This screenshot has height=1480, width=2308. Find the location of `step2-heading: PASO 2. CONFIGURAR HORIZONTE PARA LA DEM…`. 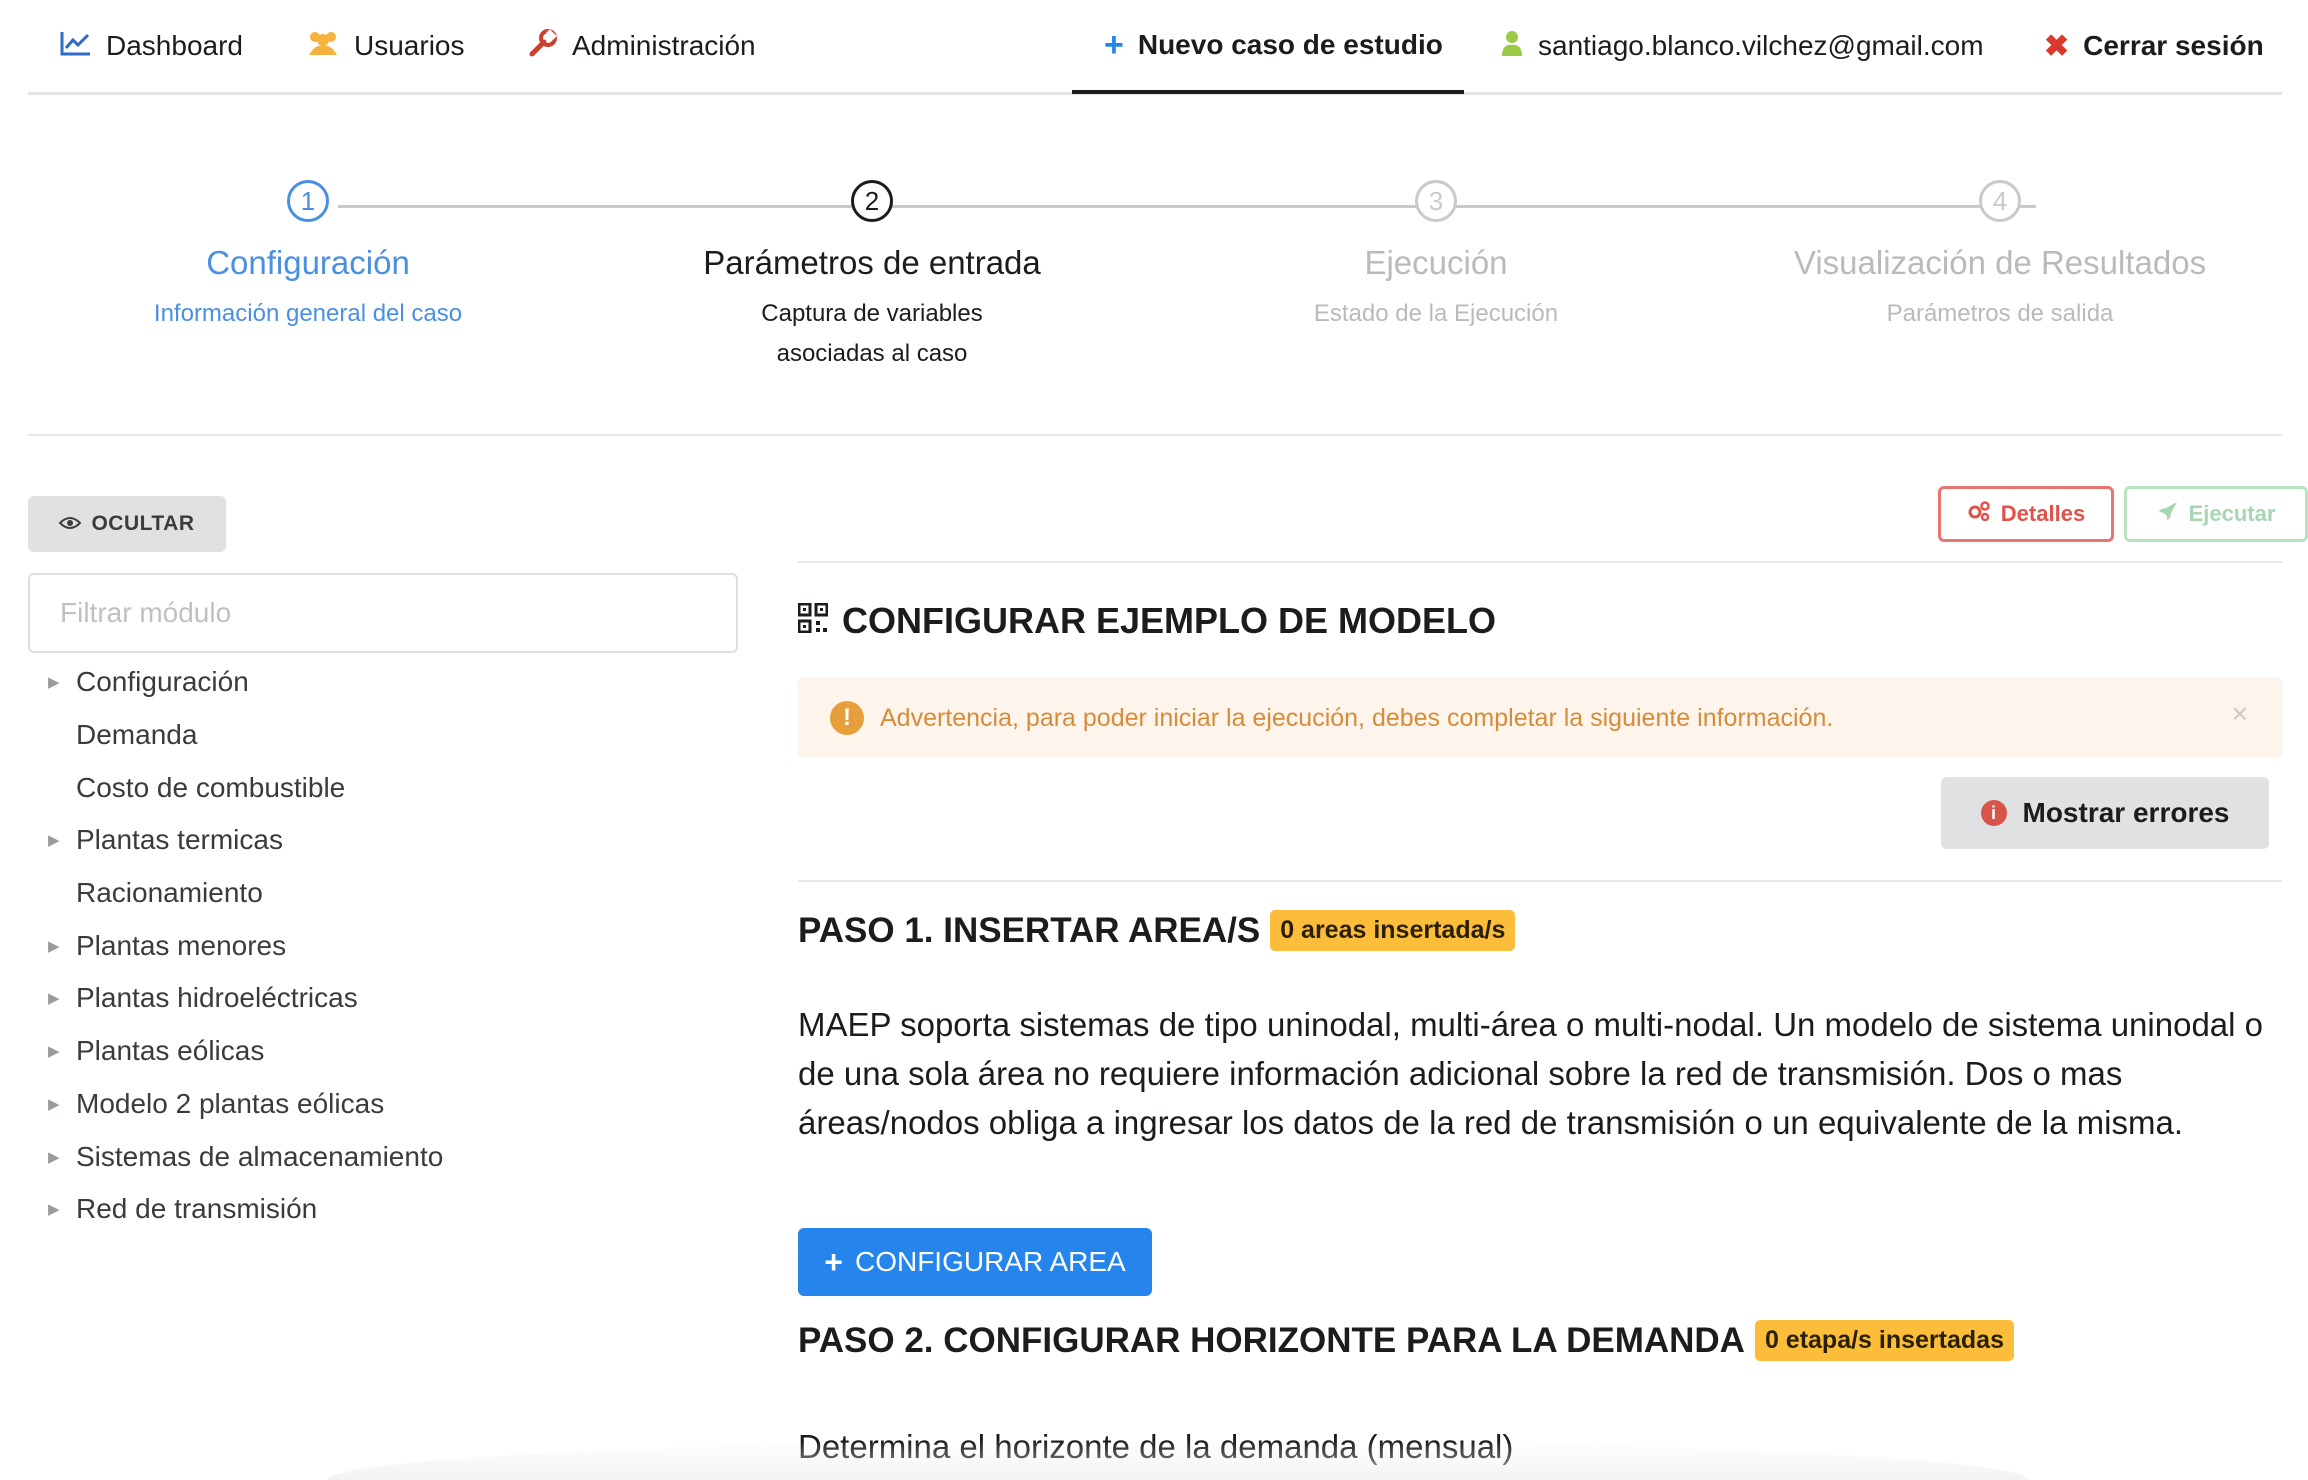

step2-heading: PASO 2. CONFIGURAR HORIZONTE PARA LA DEM… is located at coordinates (1406, 1340).